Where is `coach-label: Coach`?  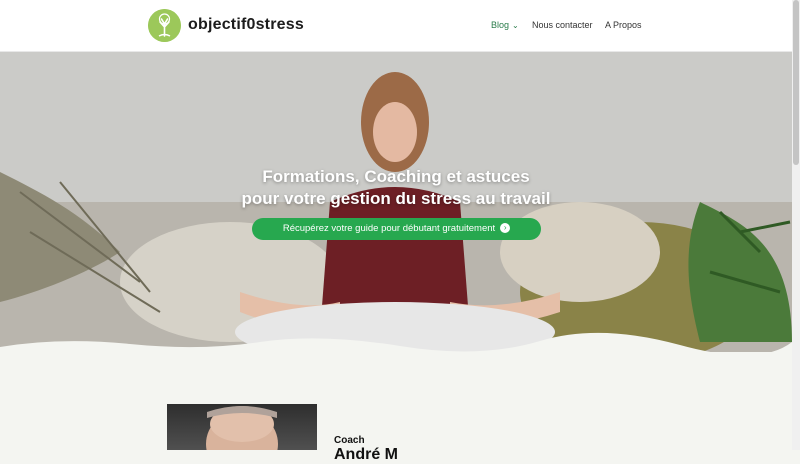
coach-label: Coach is located at coordinates (349, 440).